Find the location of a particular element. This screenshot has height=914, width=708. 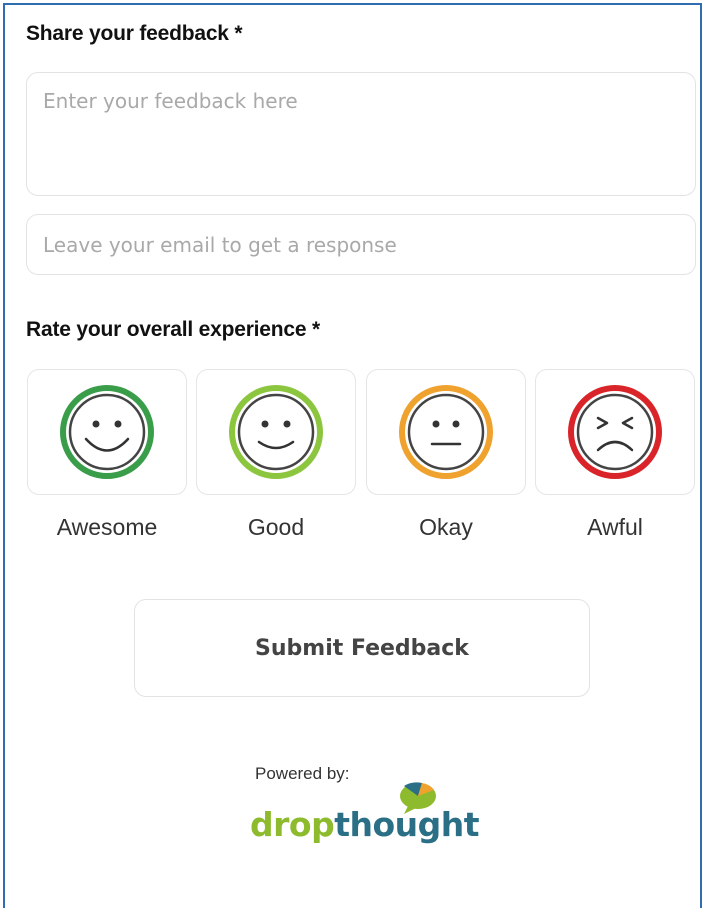

powered-by-label: Powered by: is located at coordinates (302, 773).